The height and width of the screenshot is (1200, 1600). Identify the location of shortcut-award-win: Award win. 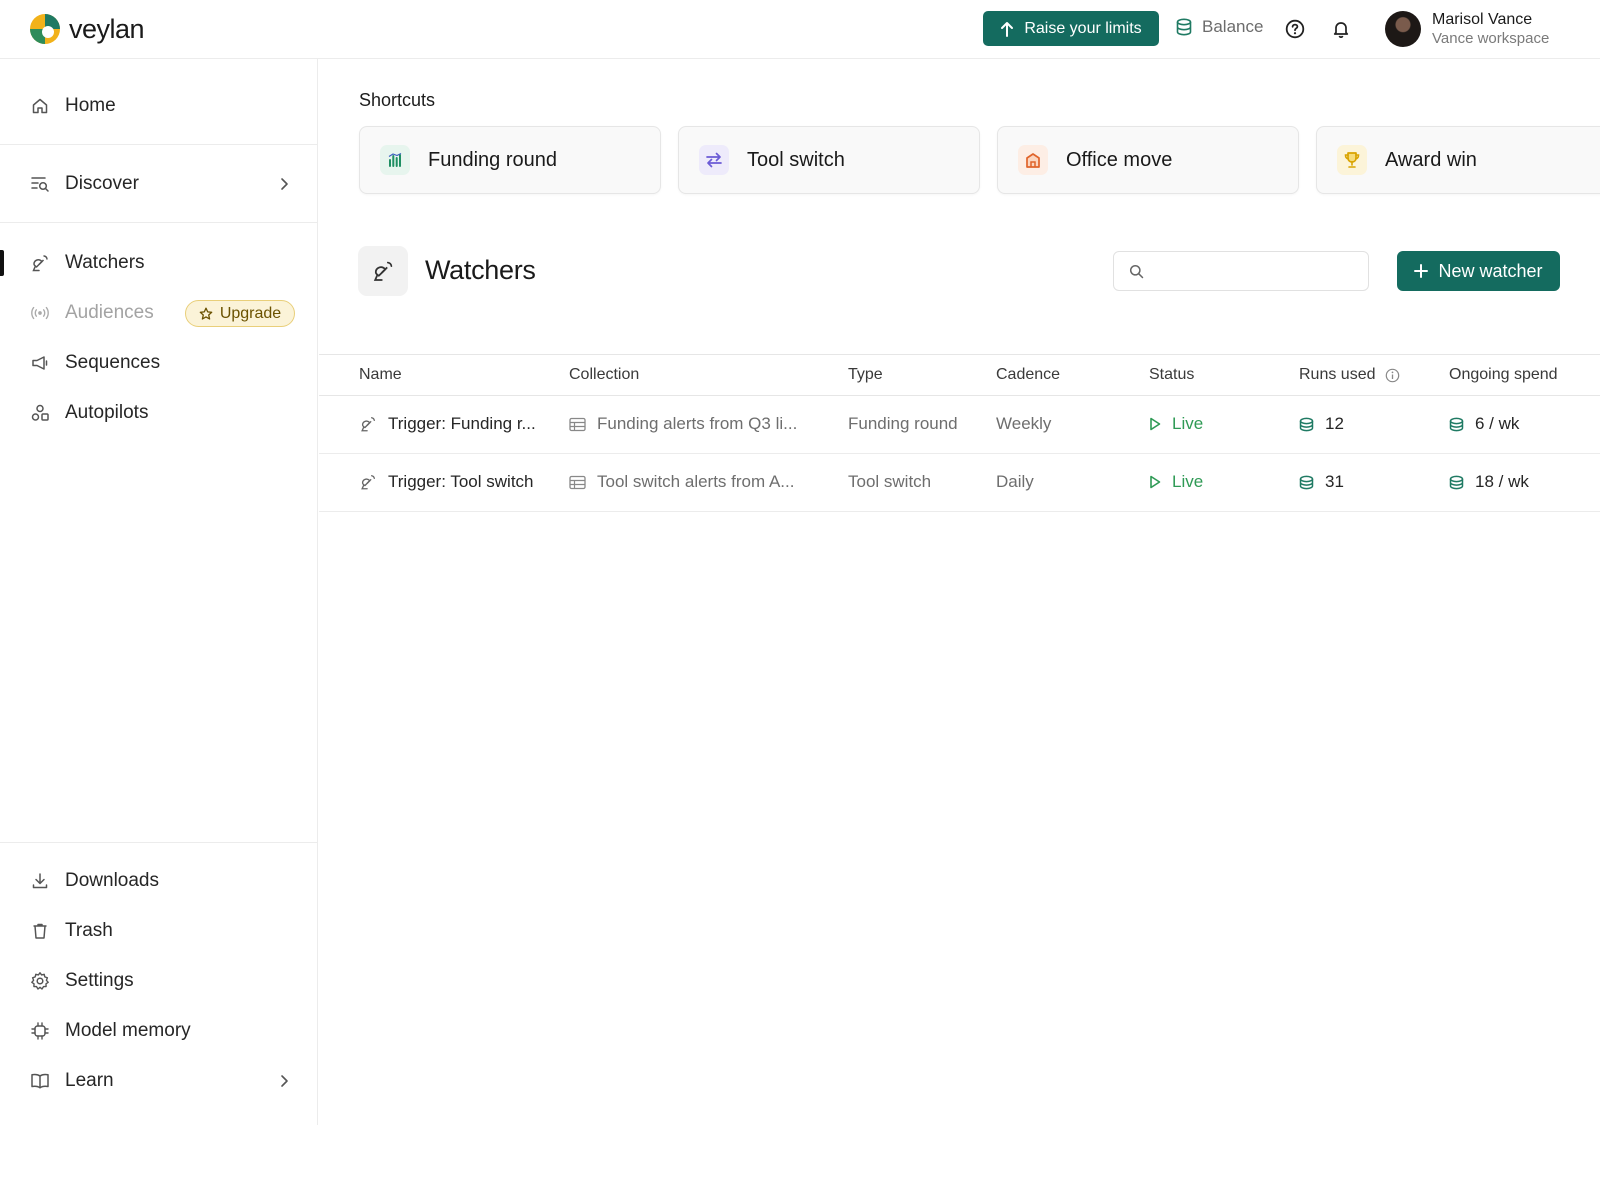
(1458, 160).